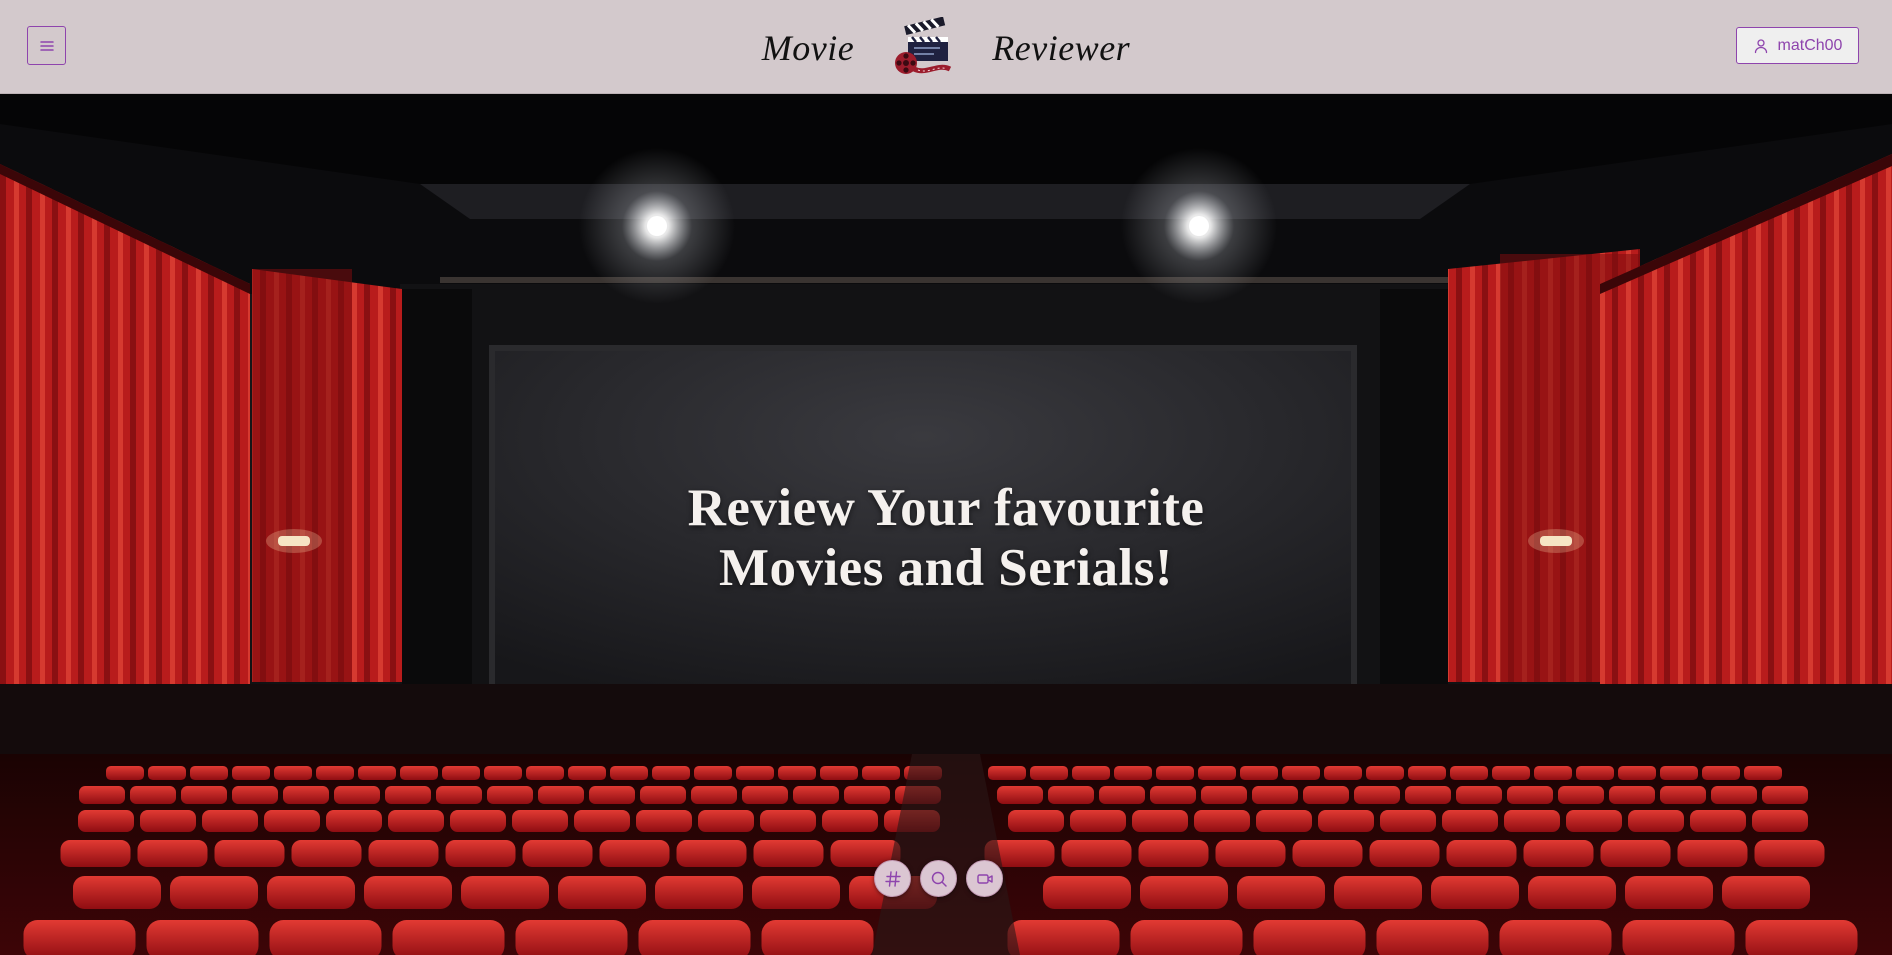 The height and width of the screenshot is (955, 1892). What do you see at coordinates (923, 45) in the screenshot?
I see `clapperboard-film-reel-icon` at bounding box center [923, 45].